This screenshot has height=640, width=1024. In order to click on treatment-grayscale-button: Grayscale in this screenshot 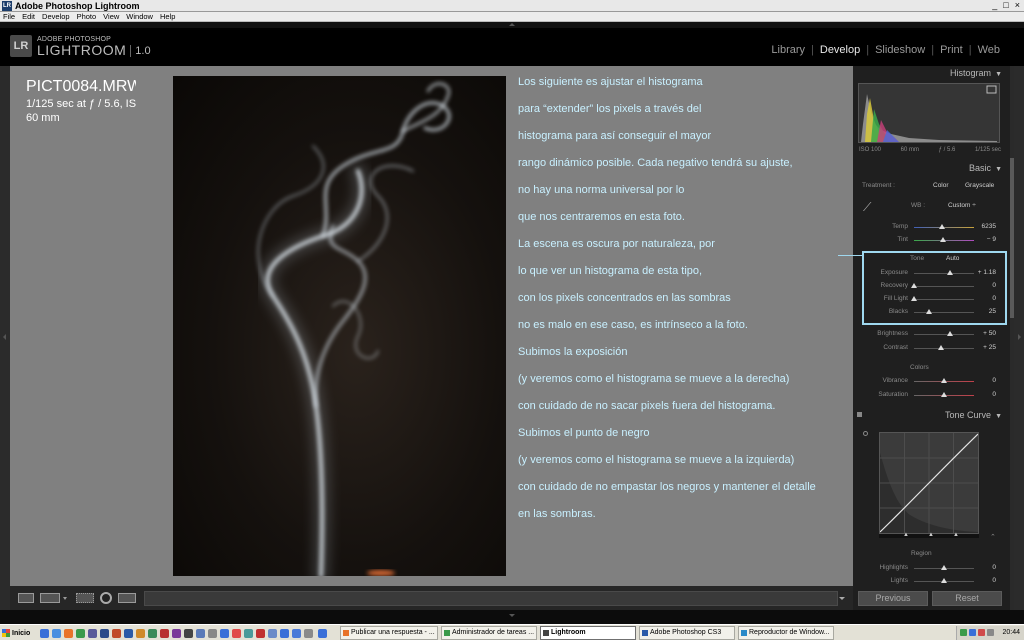, I will do `click(979, 185)`.